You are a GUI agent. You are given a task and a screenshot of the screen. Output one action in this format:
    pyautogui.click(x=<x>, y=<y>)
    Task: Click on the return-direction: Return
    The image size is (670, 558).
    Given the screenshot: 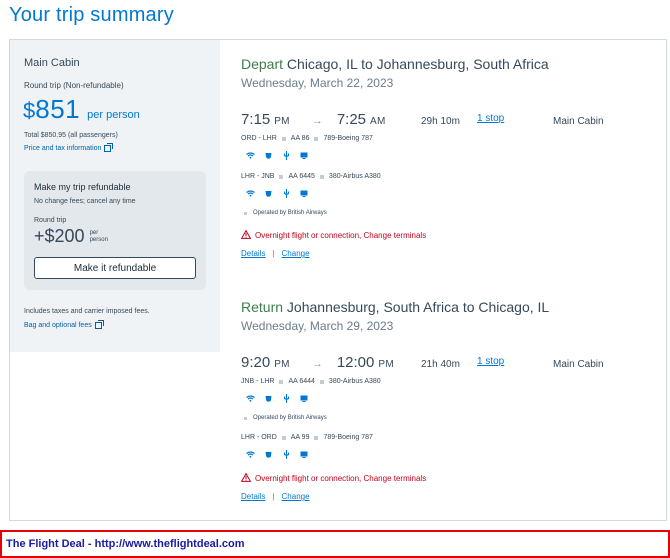 What is the action you would take?
    pyautogui.click(x=262, y=307)
    